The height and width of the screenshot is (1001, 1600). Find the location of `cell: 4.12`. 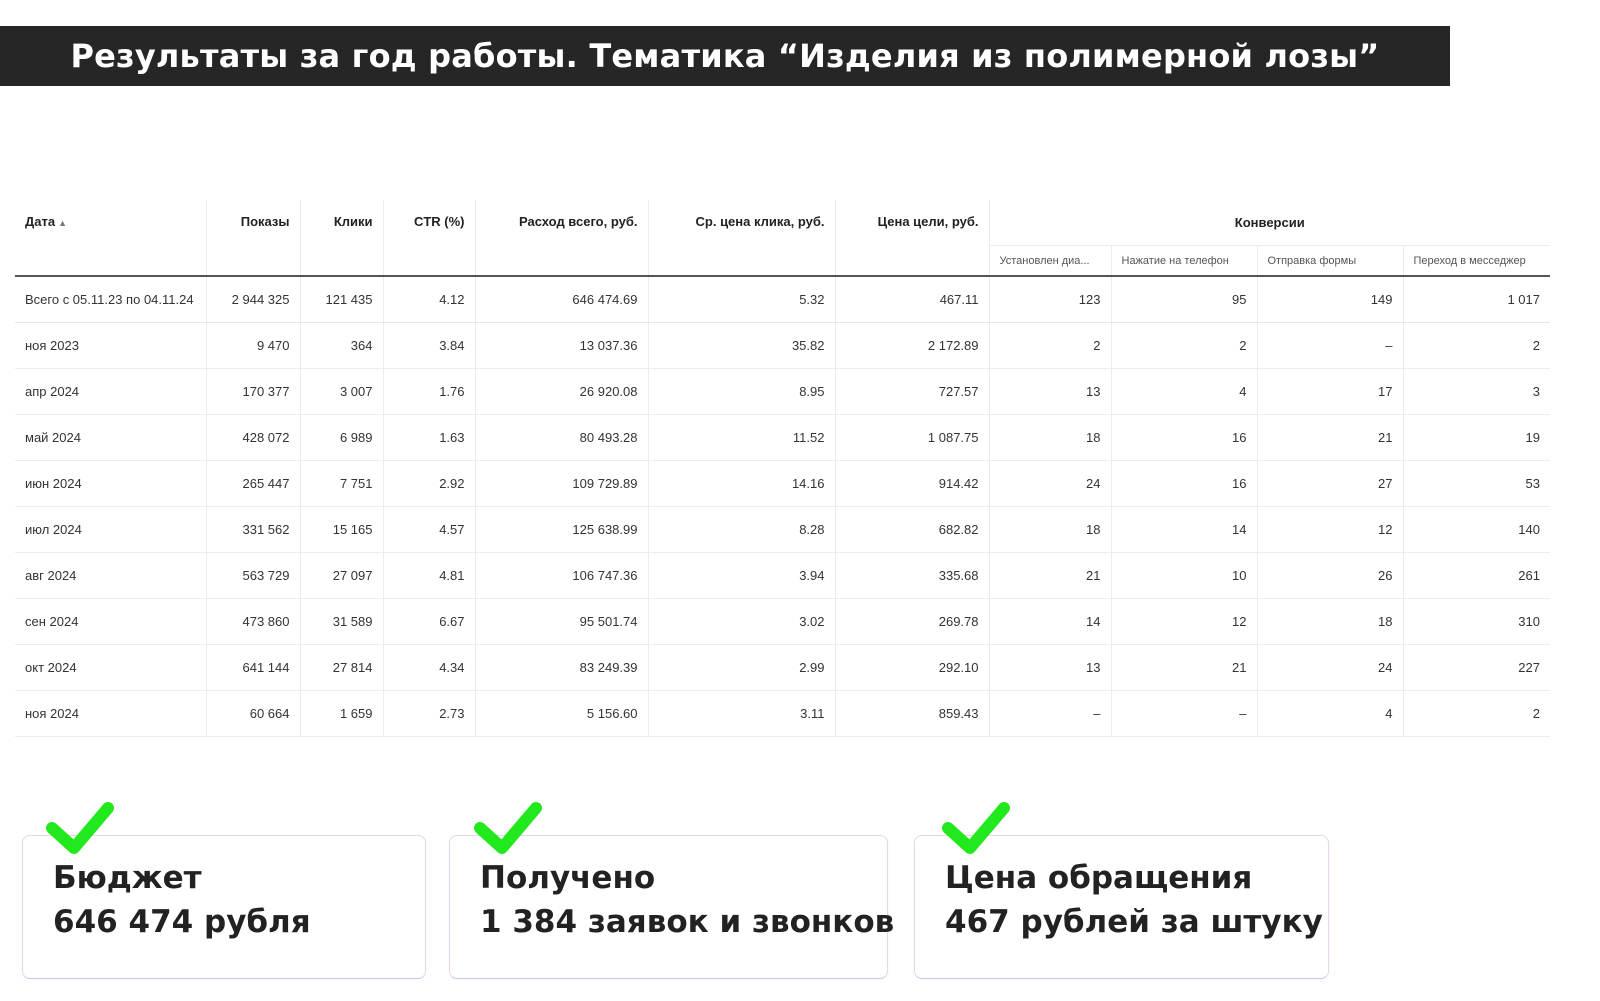

cell: 4.12 is located at coordinates (428, 299).